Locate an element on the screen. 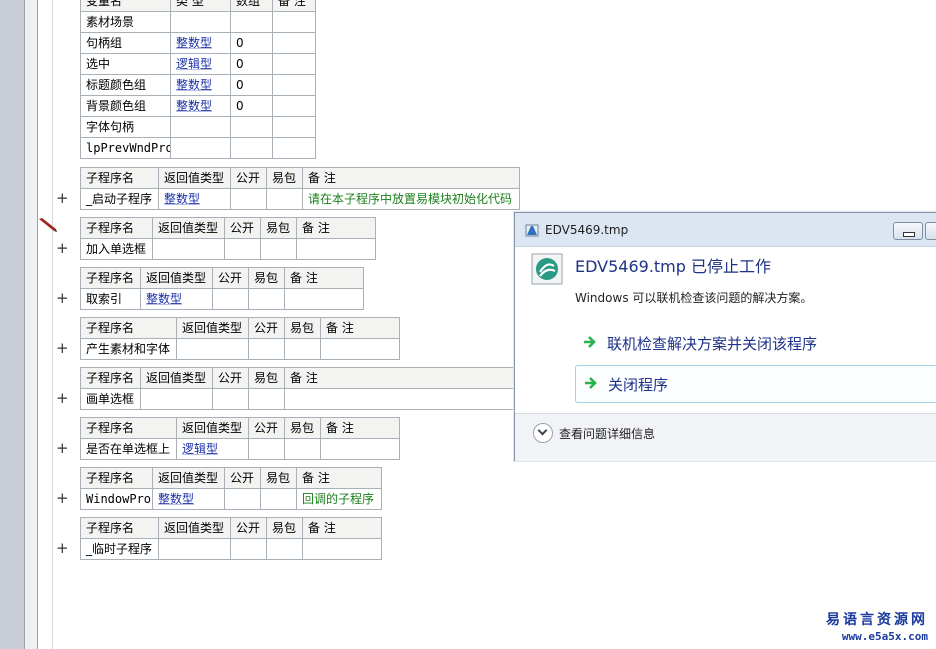 The height and width of the screenshot is (649, 936). table-row: 字体句柄 is located at coordinates (198, 127).